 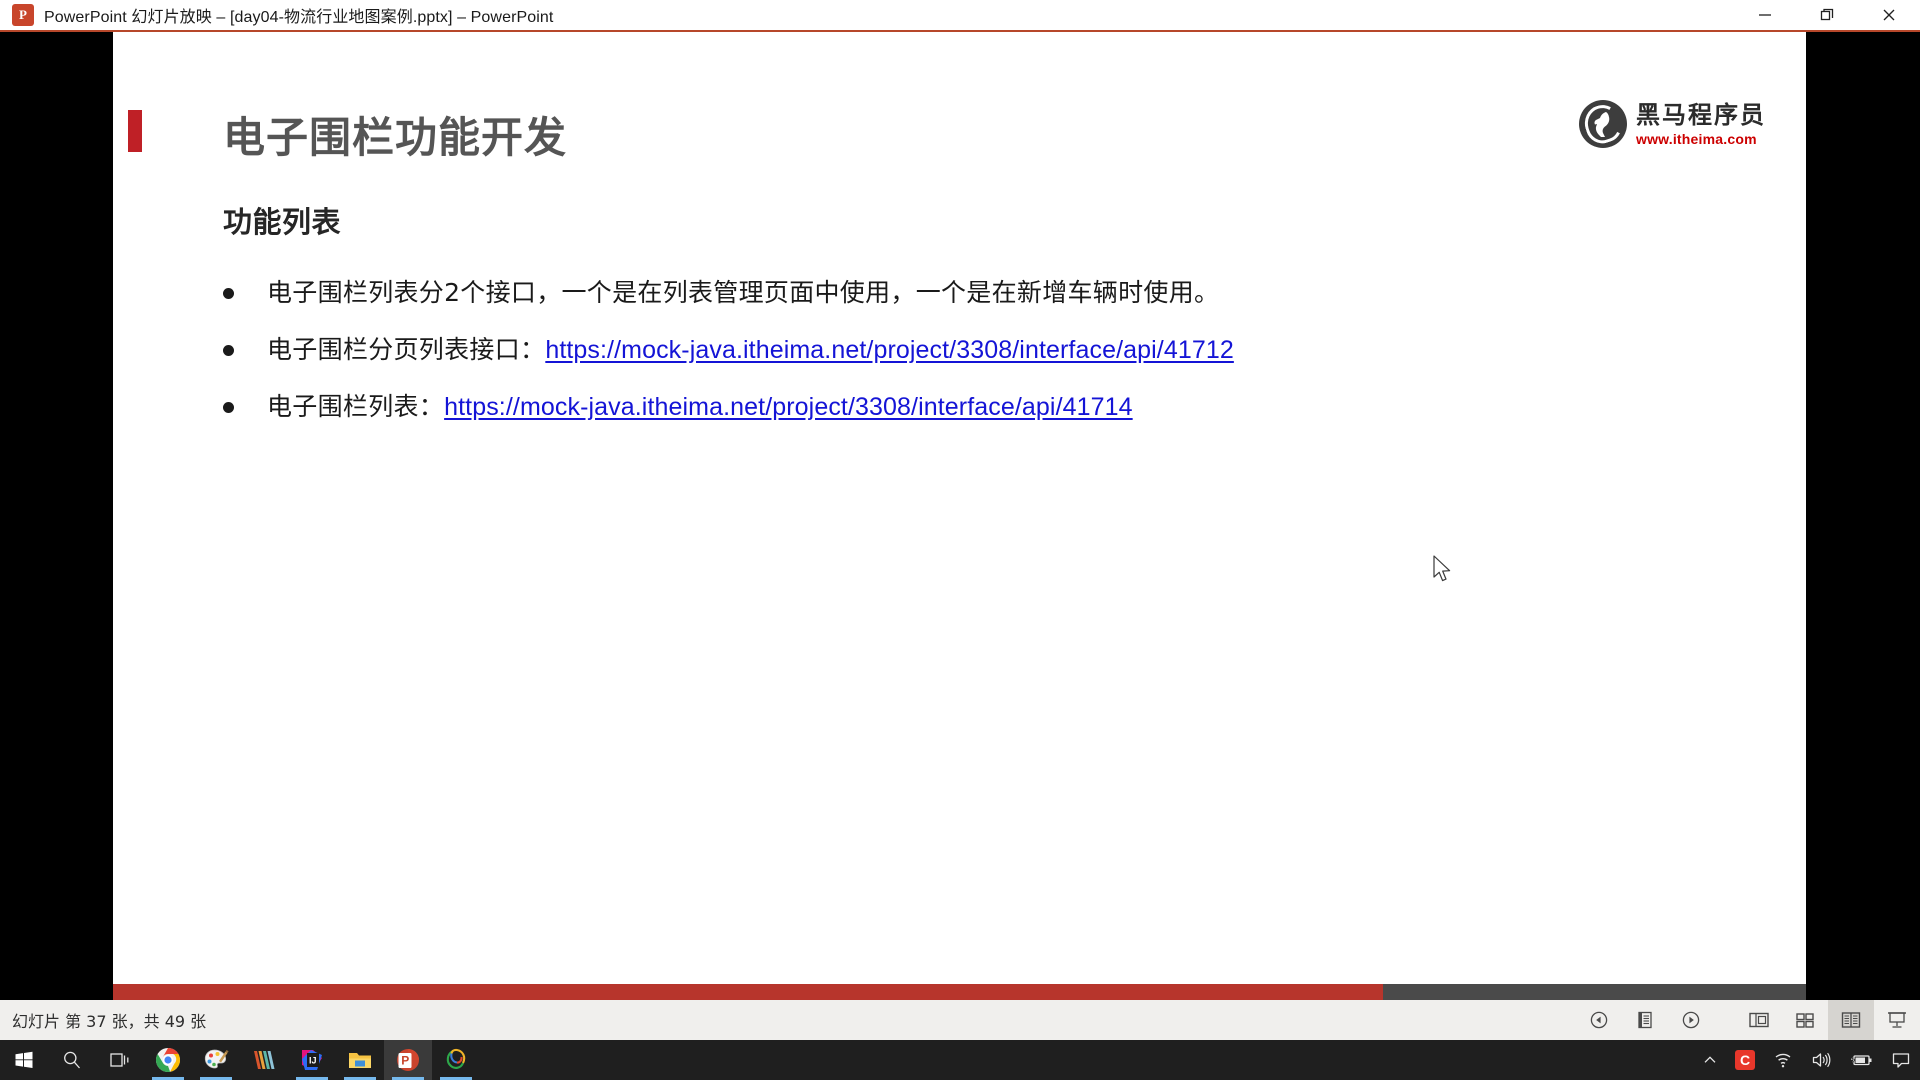 I want to click on intellij-taskbar-item: IJ, so click(x=312, y=1060).